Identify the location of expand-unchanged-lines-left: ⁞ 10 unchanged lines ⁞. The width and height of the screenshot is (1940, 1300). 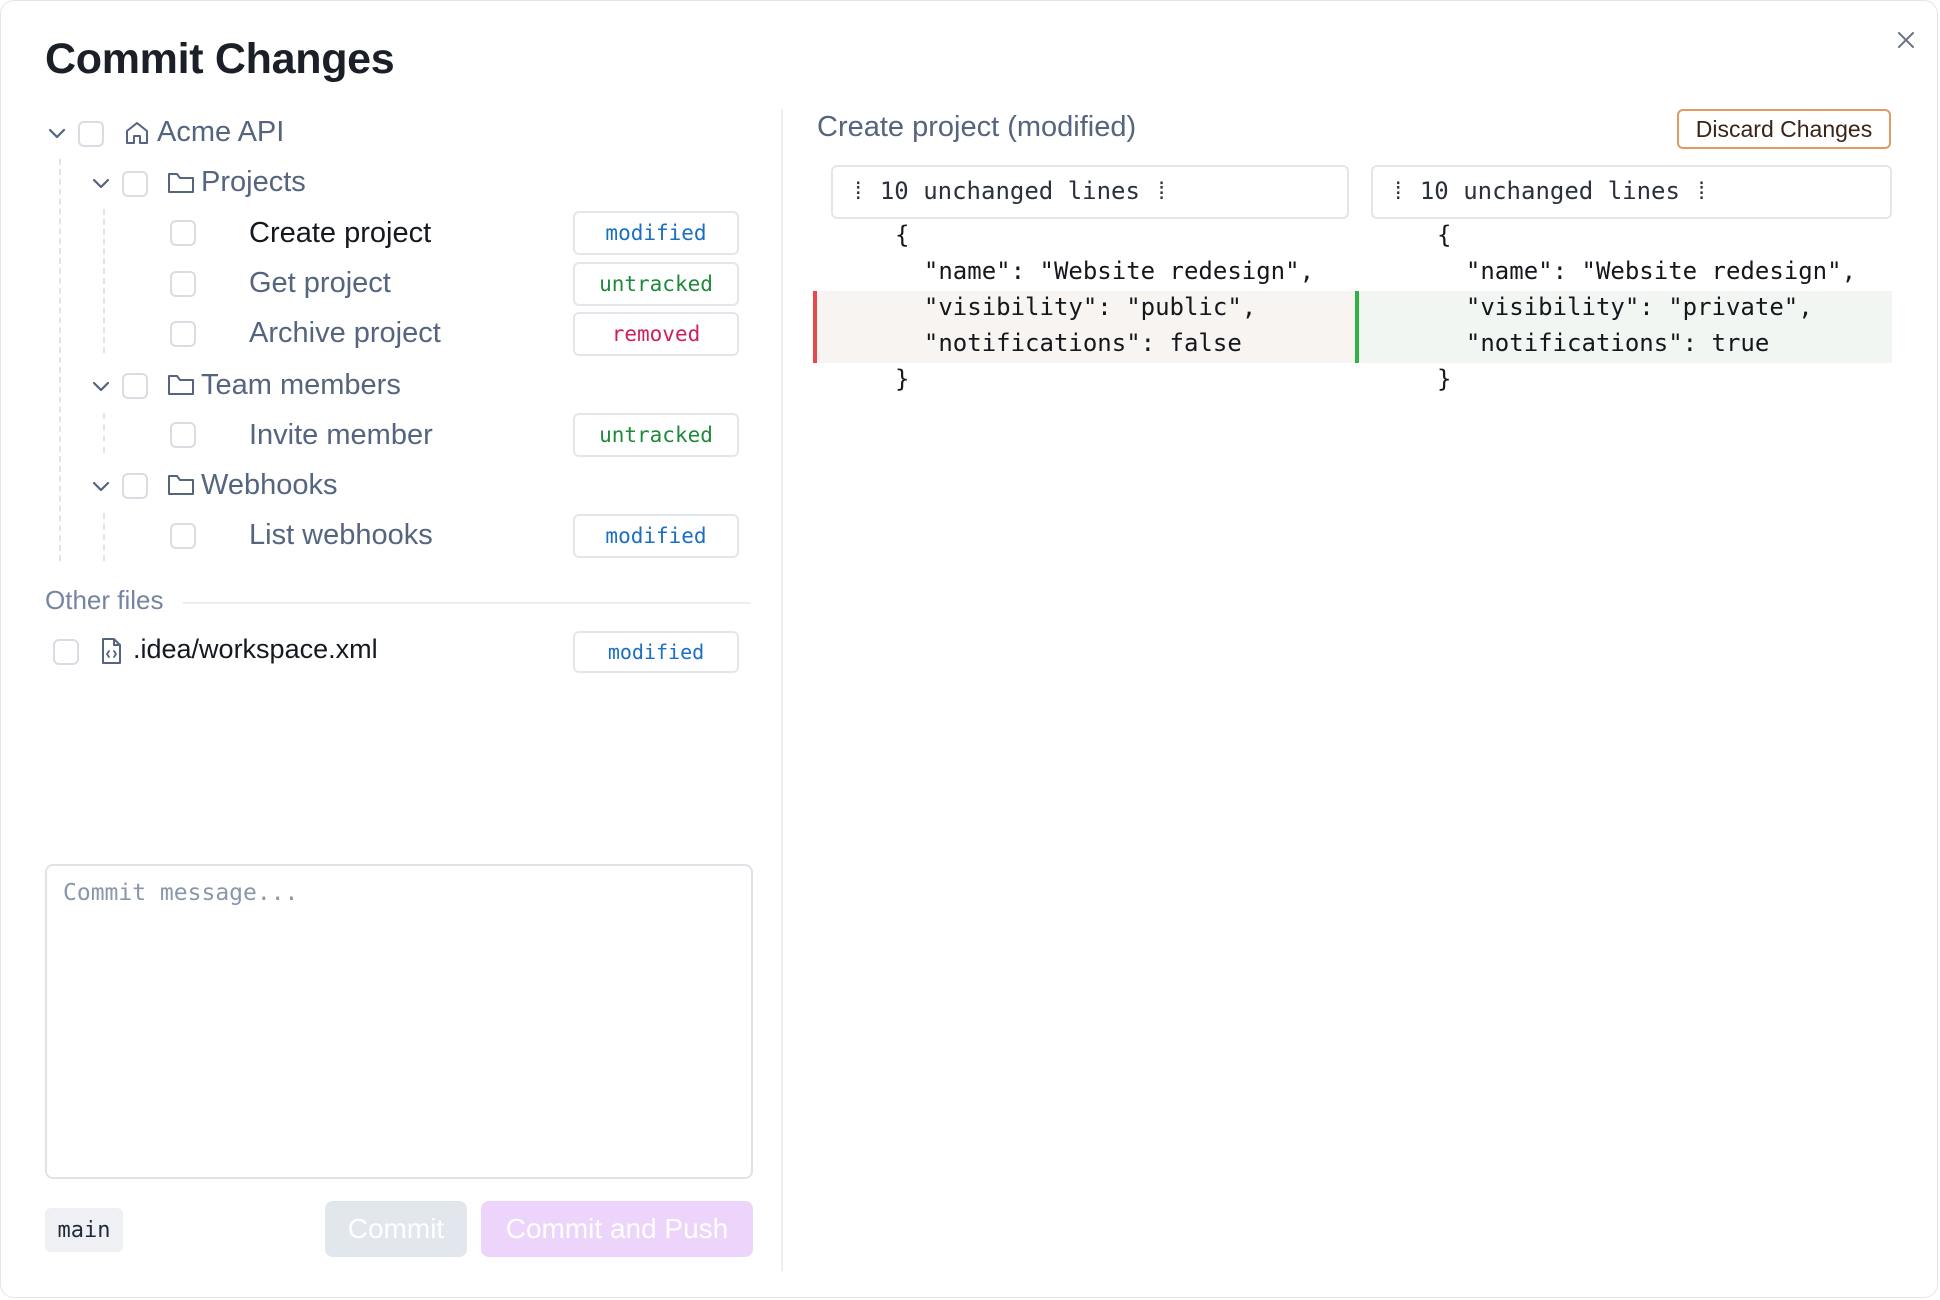
(1090, 192).